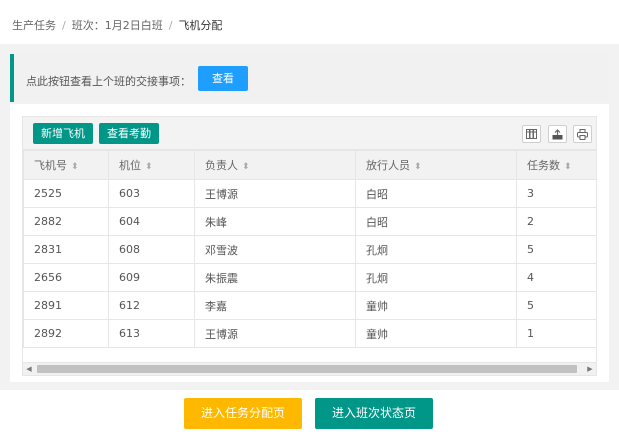 This screenshot has width=619, height=439. What do you see at coordinates (556, 165) in the screenshot?
I see `column-header-task-count: 任务数 ⬍` at bounding box center [556, 165].